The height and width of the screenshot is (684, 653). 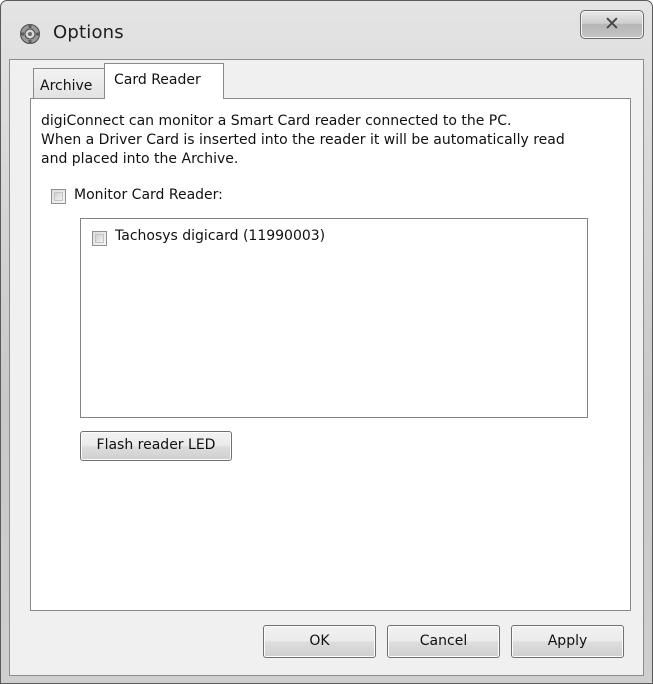 I want to click on gear-options-icon, so click(x=30, y=34).